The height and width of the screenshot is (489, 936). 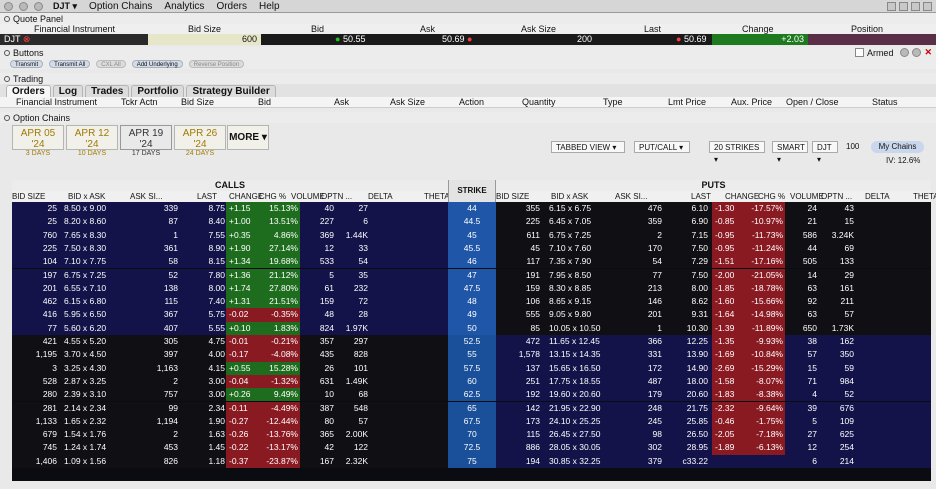 I want to click on put-col-theta: THETA, so click(x=924, y=196).